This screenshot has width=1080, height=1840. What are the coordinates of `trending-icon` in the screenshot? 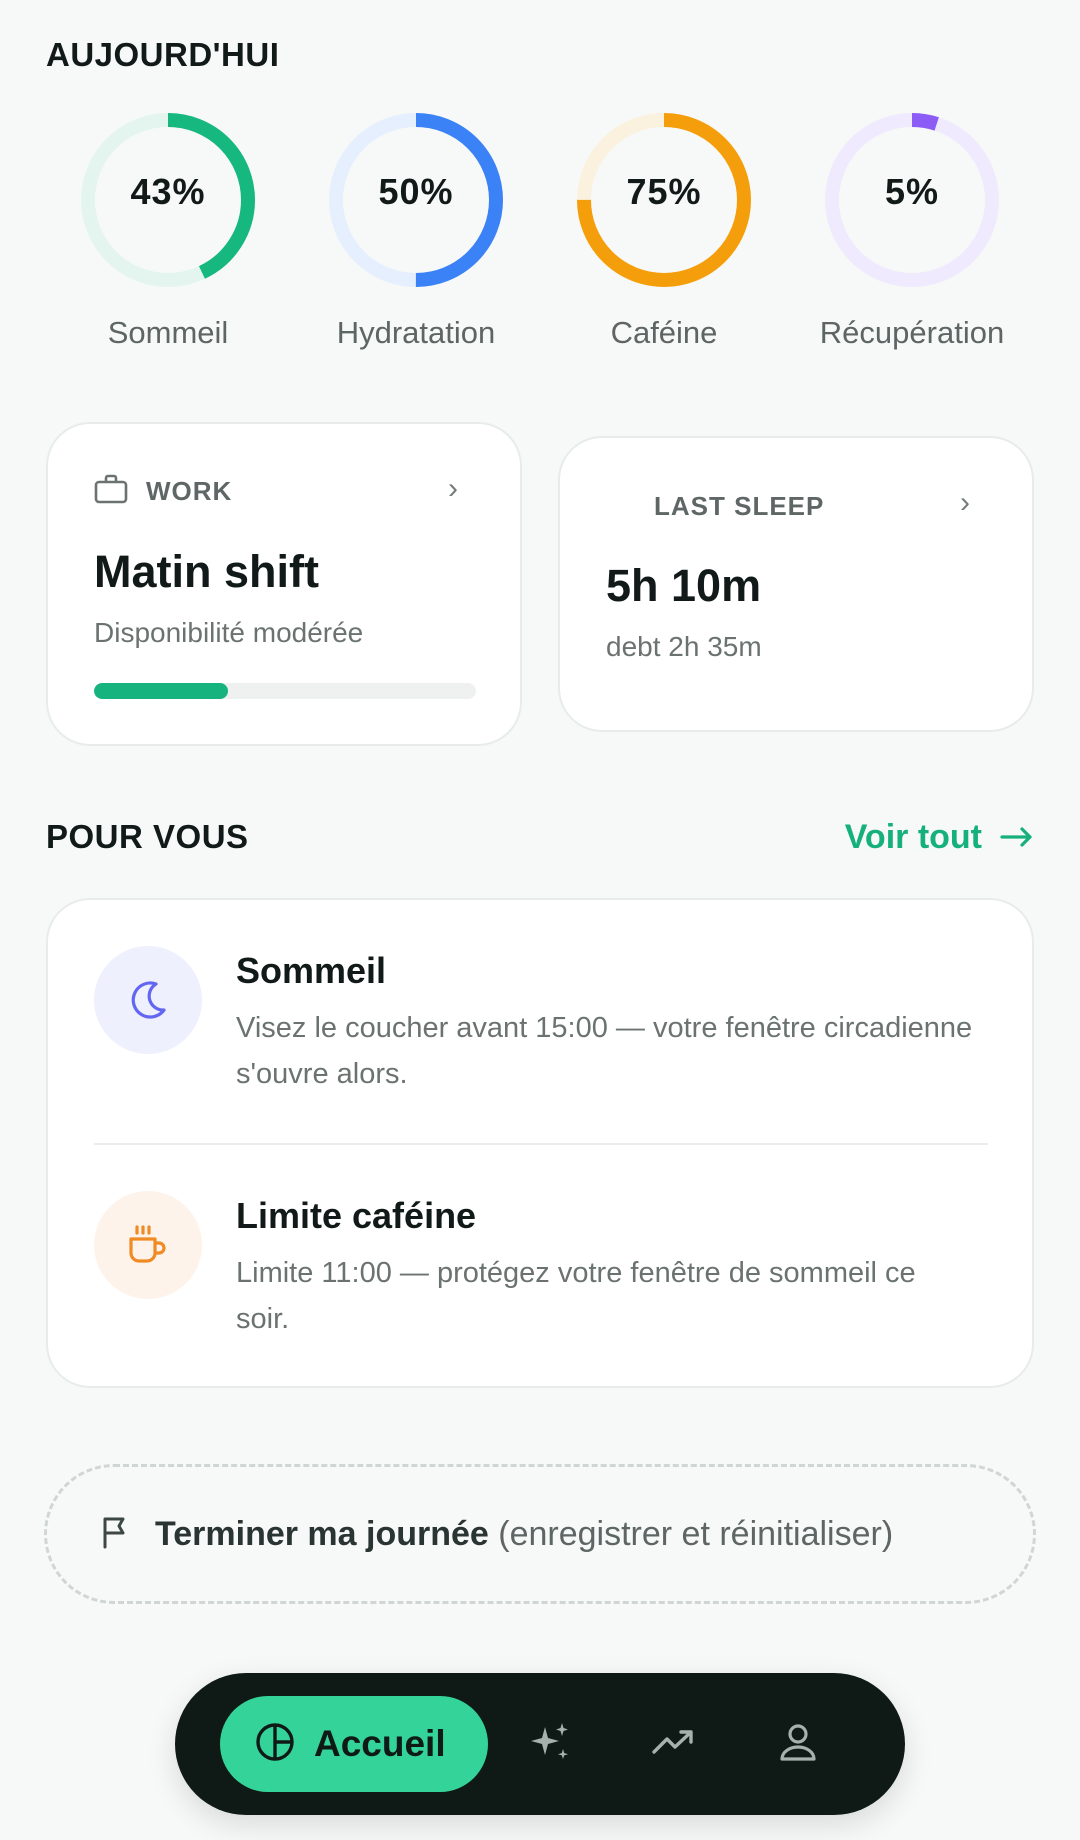 It's located at (674, 1744).